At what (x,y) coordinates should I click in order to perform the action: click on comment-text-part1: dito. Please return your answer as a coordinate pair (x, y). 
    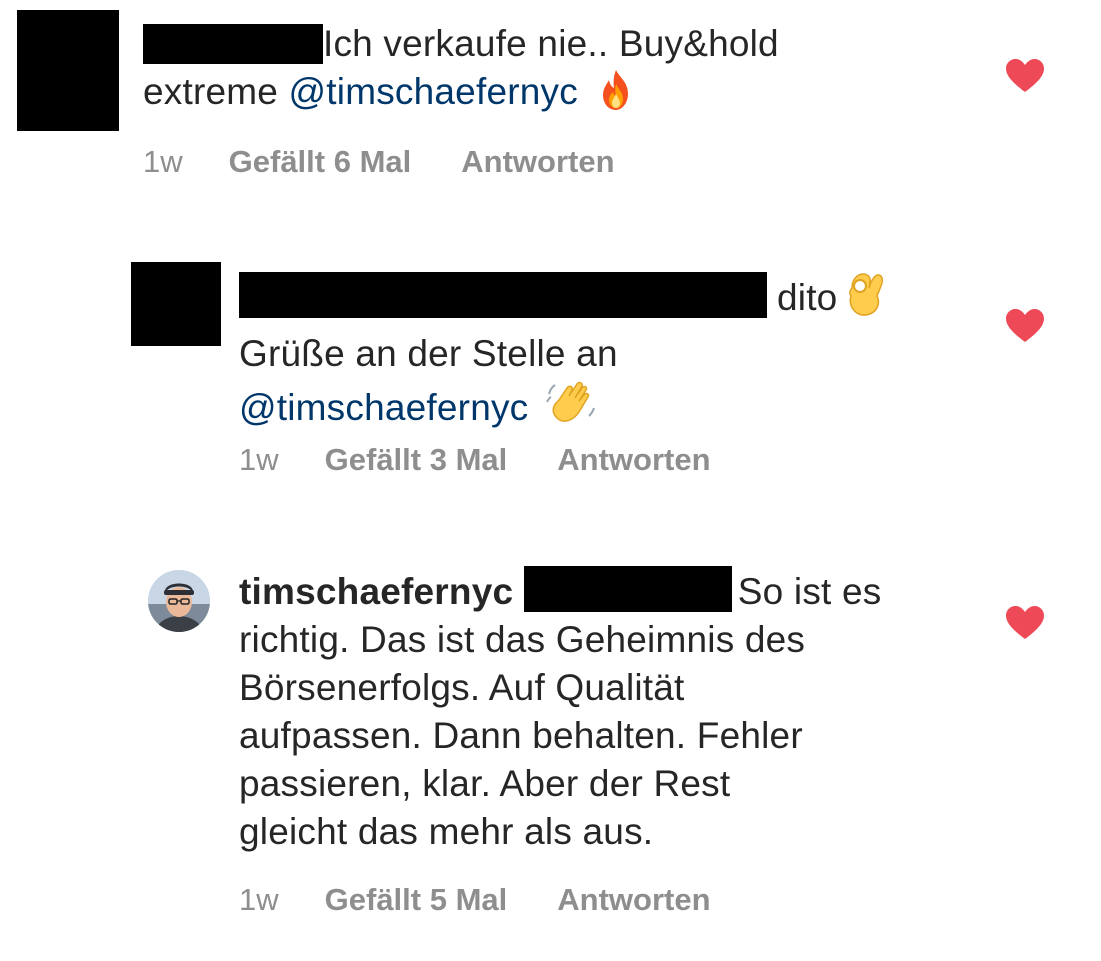
    Looking at the image, I should click on (807, 297).